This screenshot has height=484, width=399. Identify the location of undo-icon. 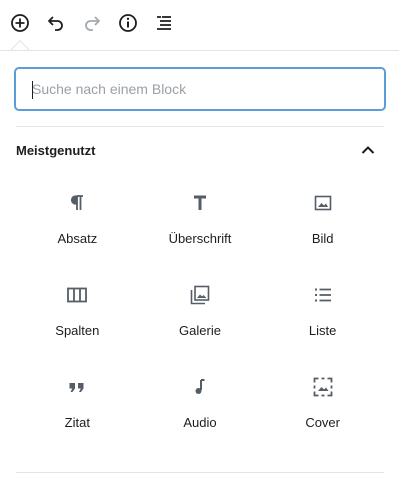
(55, 23).